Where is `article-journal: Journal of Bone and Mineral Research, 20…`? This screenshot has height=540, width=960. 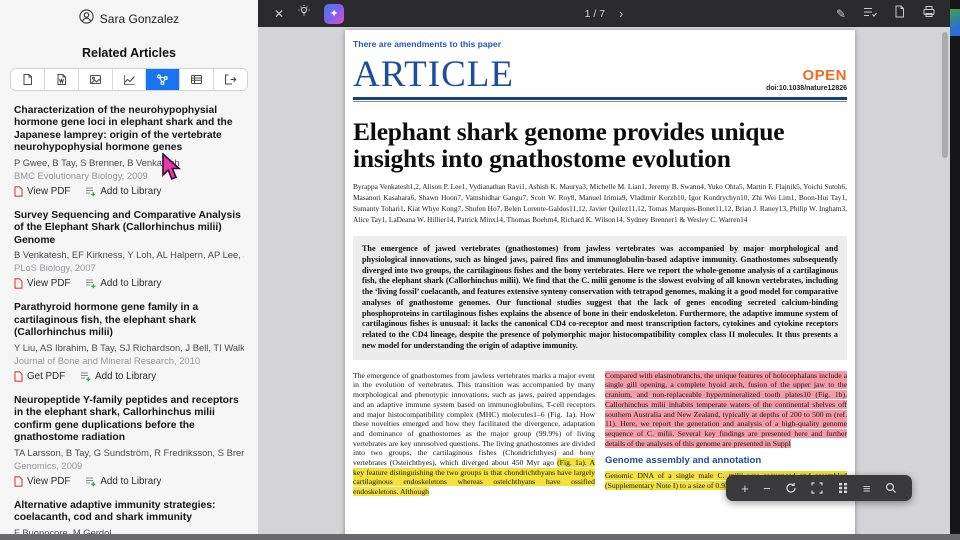
article-journal: Journal of Bone and Mineral Research, 20… is located at coordinates (107, 360).